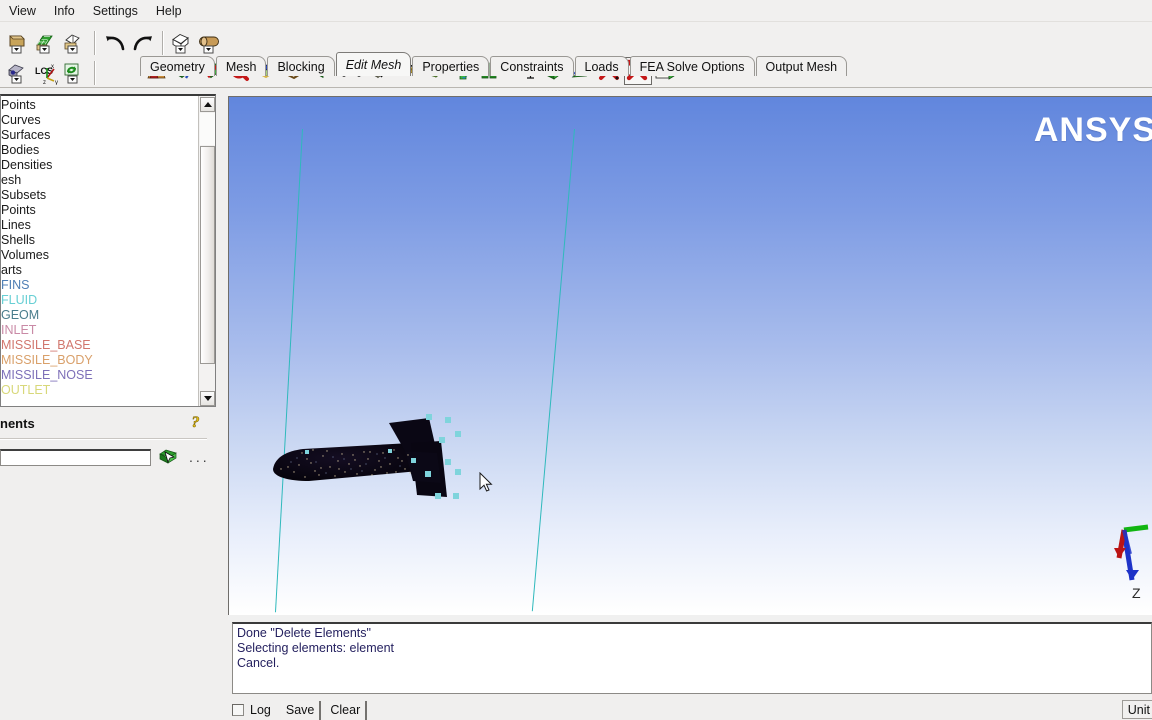 Image resolution: width=1152 pixels, height=720 pixels. Describe the element at coordinates (692, 66) in the screenshot. I see `tab-fea-solve-options: FEA Solve Options` at that location.